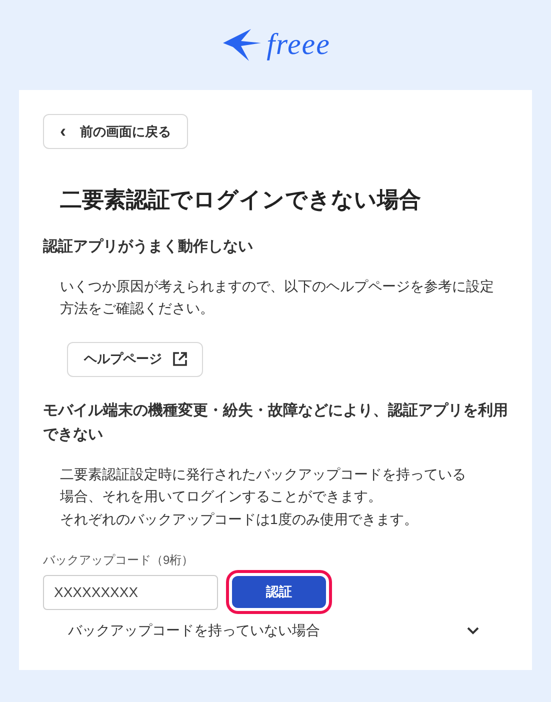 This screenshot has width=551, height=702. I want to click on back-button: ‹ 前の画面に戻る, so click(115, 131).